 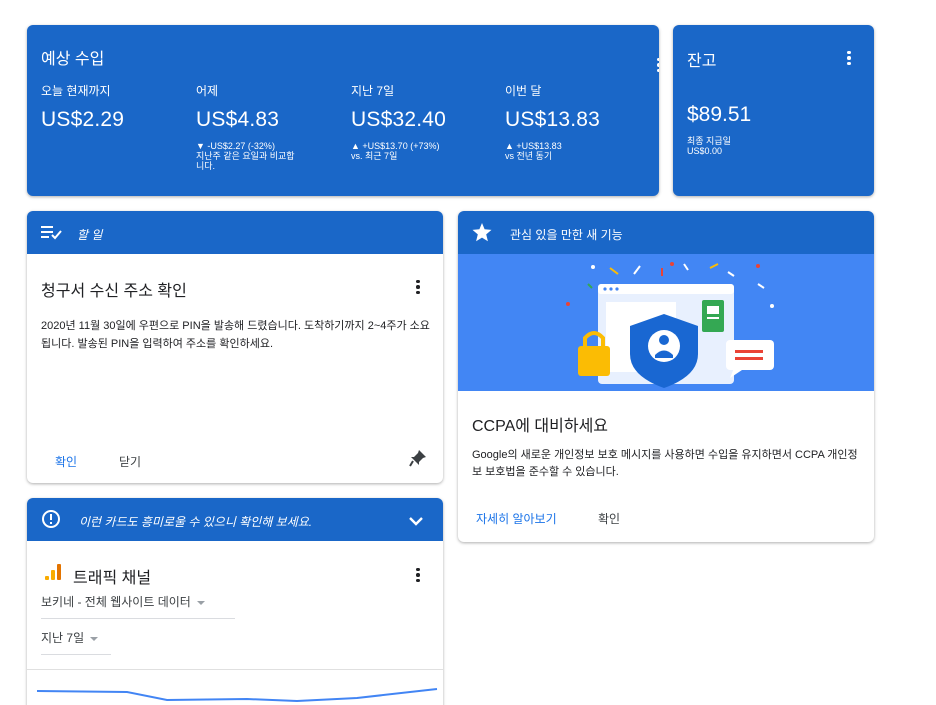 I want to click on period-select-caret-icon, so click(x=94, y=638).